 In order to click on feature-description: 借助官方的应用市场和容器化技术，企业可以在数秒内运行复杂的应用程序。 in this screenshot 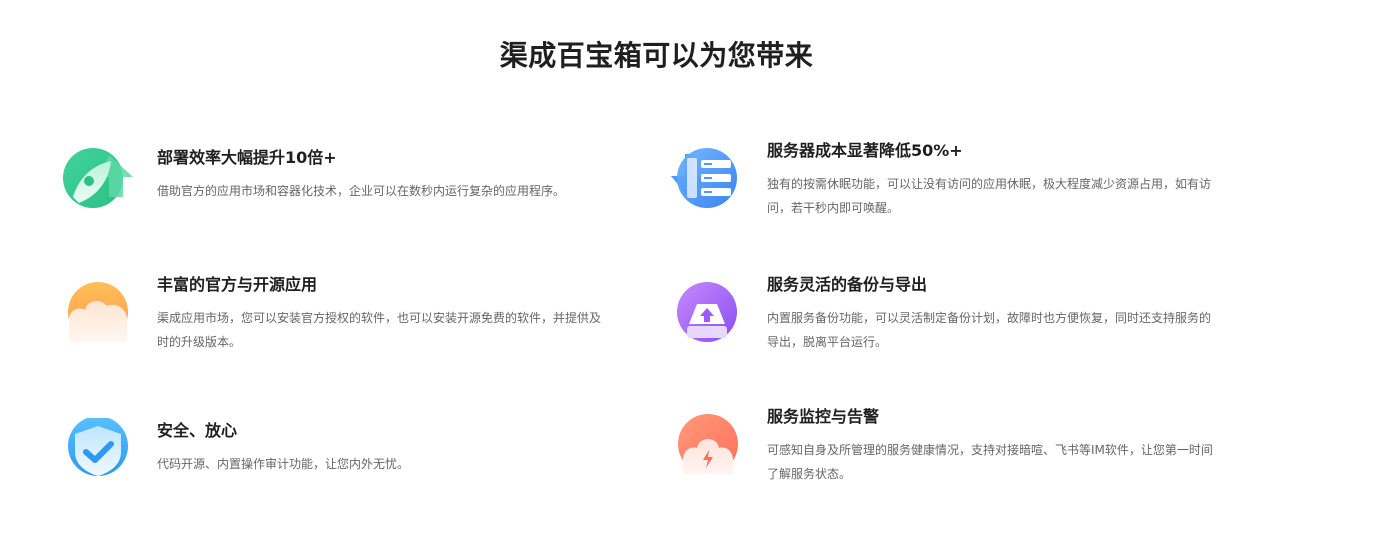, I will do `click(361, 191)`.